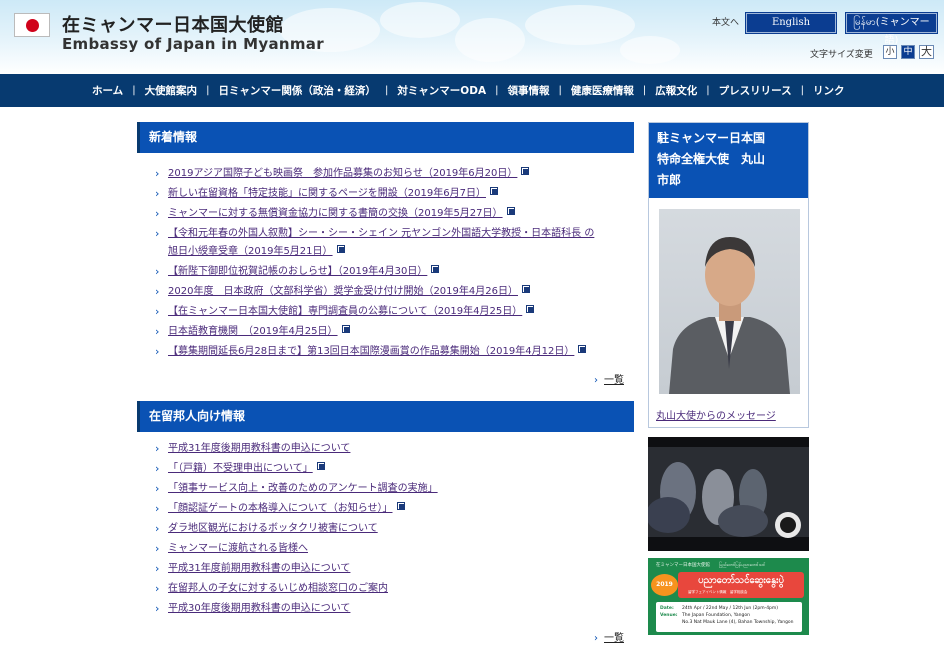 The width and height of the screenshot is (944, 646). What do you see at coordinates (390, 332) in the screenshot?
I see `news-item: 日本語教育機関 （2019年4月25日）` at bounding box center [390, 332].